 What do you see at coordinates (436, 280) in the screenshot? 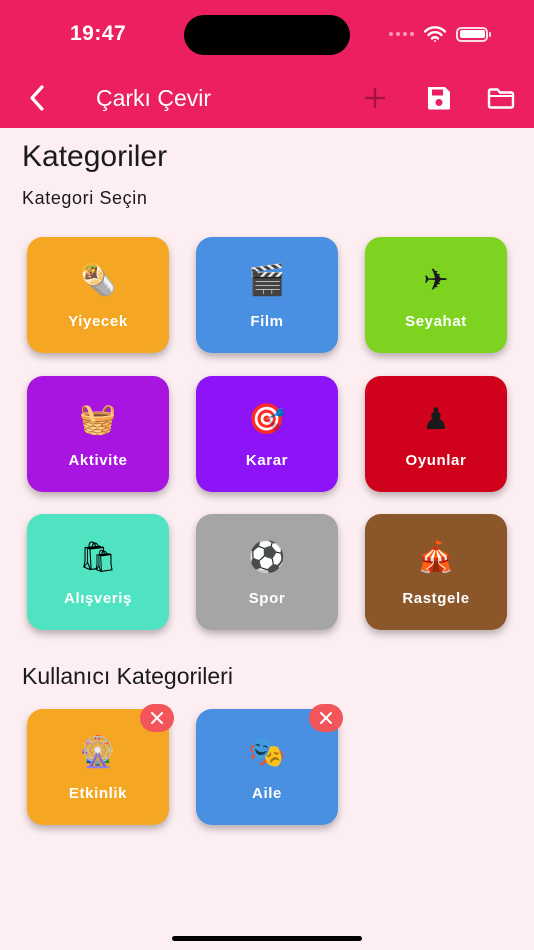
I see `airplane-icon: ✈` at bounding box center [436, 280].